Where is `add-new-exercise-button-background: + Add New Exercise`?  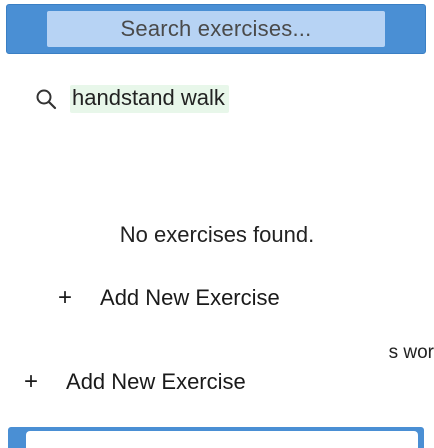
add-new-exercise-button-background: + Add New Exercise is located at coordinates (135, 382).